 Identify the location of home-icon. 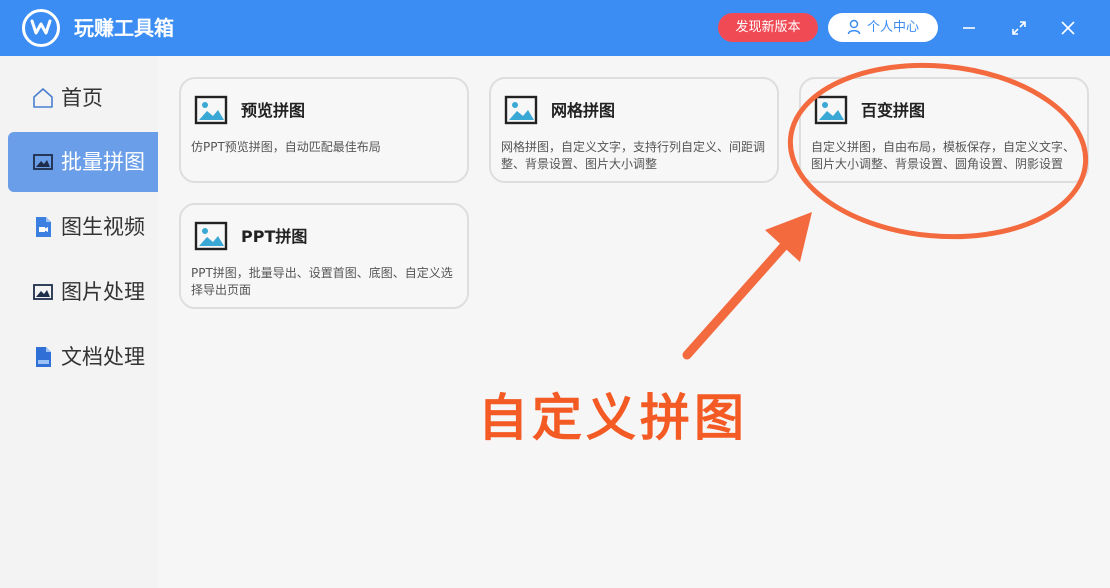
(43, 98).